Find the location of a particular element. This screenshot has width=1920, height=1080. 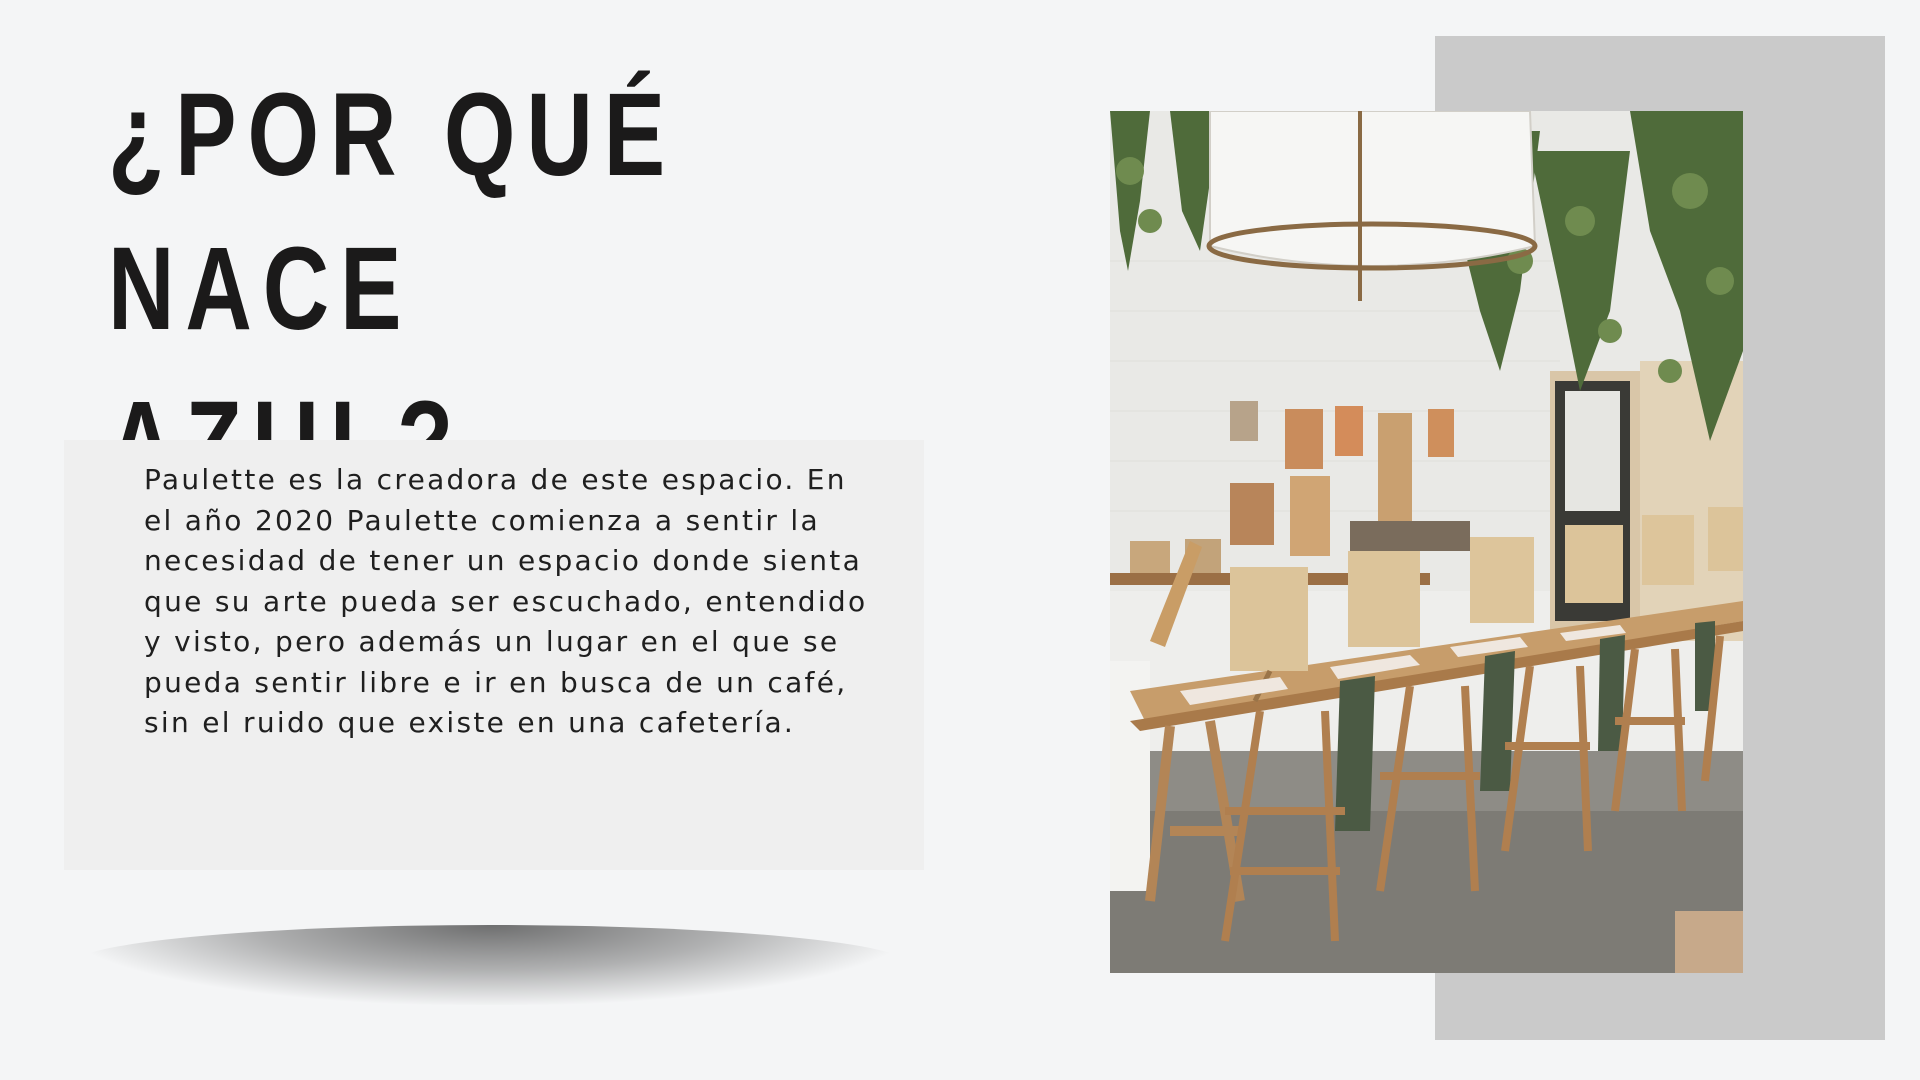

title-line-1: ¿POR QUÉ NACE is located at coordinates (392, 212).